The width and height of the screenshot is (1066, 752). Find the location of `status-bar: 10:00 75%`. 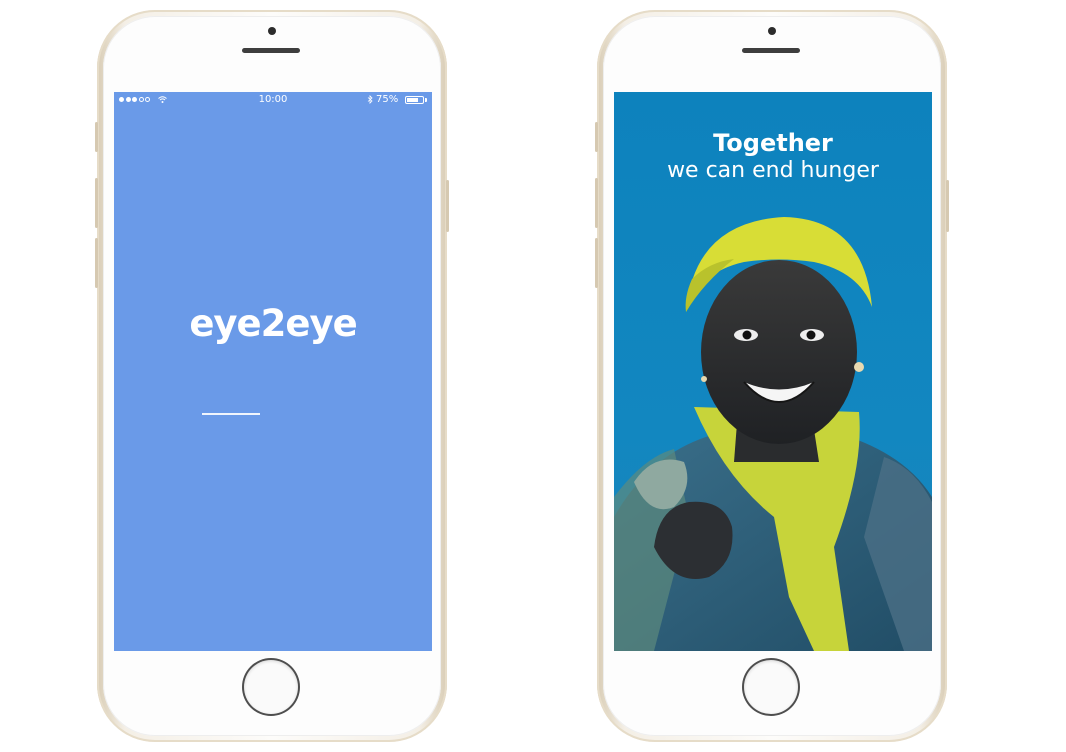

status-bar: 10:00 75% is located at coordinates (273, 100).